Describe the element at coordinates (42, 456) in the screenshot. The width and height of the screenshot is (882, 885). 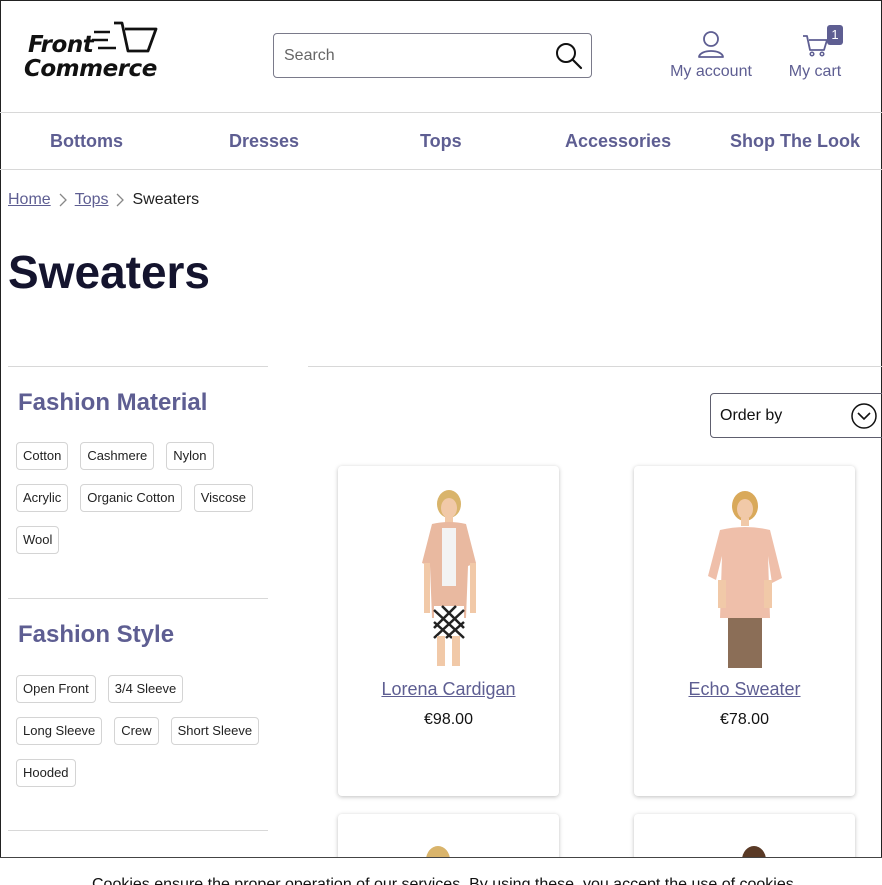
I see `filter-tag: Cotton` at that location.